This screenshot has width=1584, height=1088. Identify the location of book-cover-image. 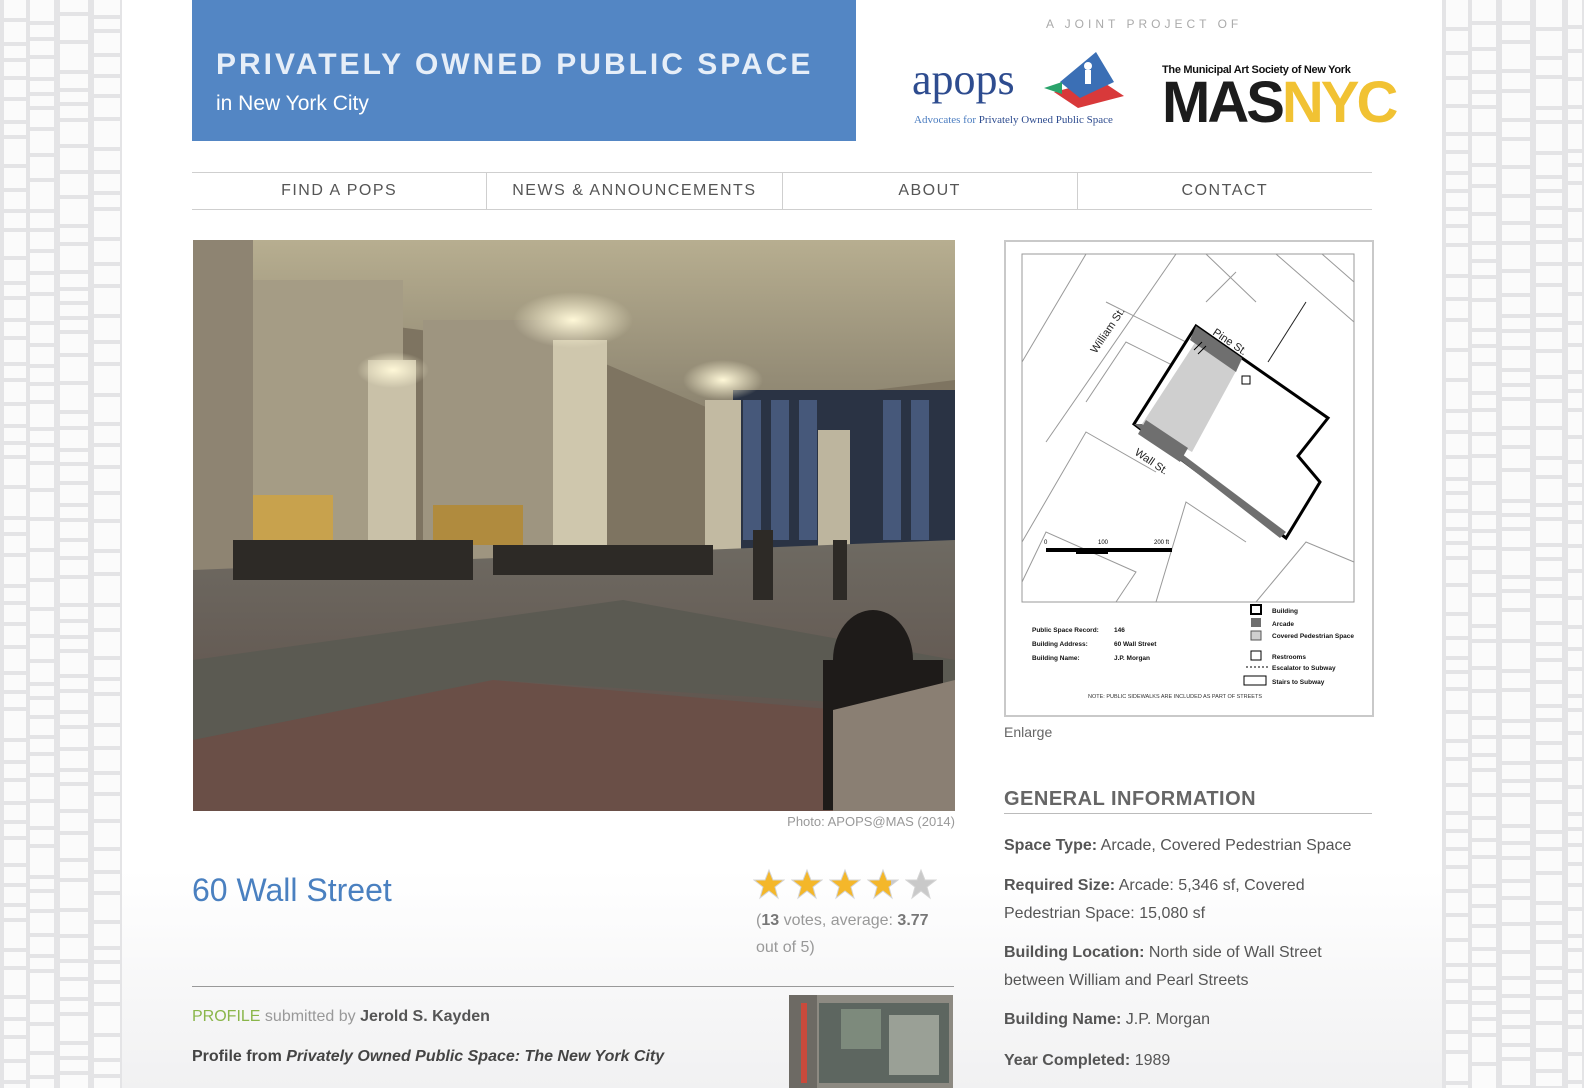
(871, 1041).